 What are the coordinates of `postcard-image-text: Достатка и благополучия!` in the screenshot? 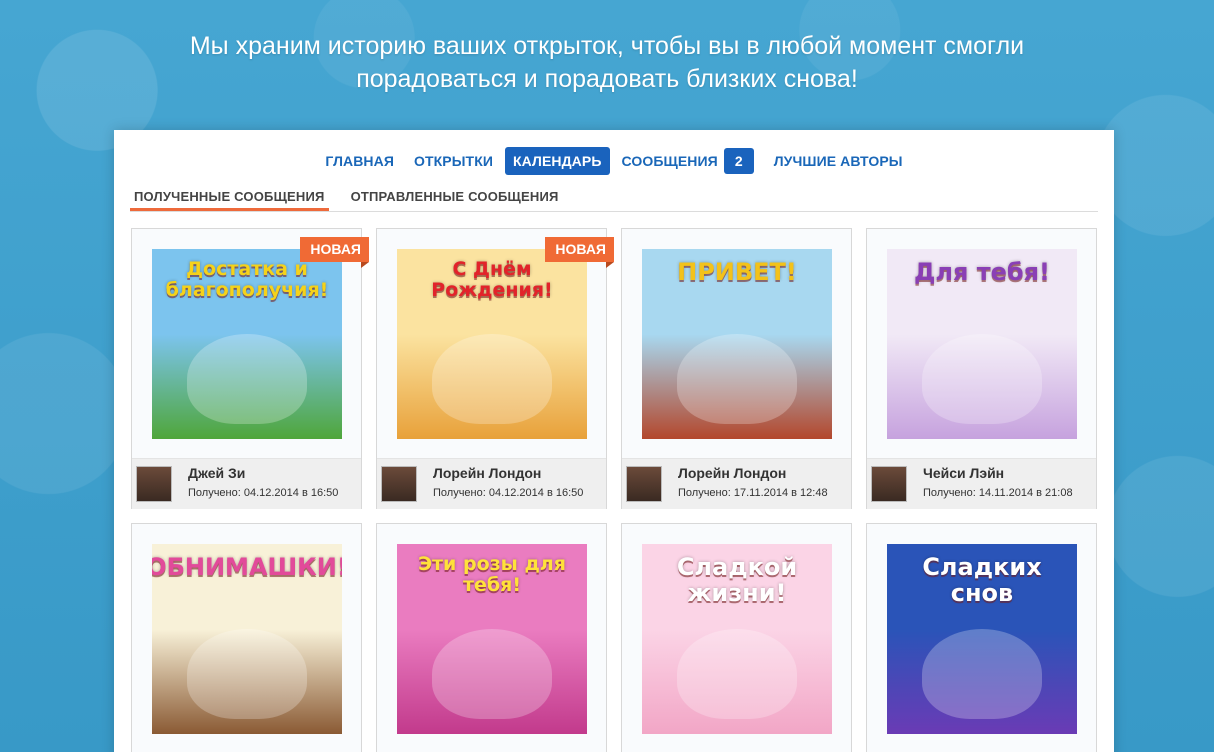 It's located at (247, 279).